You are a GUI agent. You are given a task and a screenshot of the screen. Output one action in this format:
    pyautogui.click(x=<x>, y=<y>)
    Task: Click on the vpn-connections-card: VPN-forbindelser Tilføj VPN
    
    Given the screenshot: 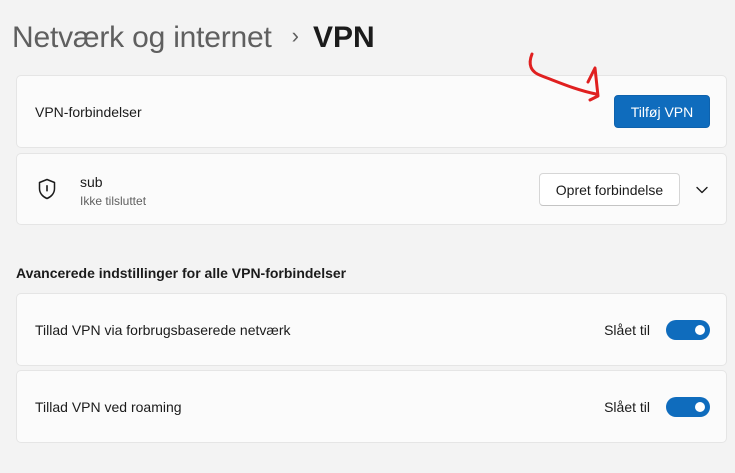 What is the action you would take?
    pyautogui.click(x=371, y=111)
    